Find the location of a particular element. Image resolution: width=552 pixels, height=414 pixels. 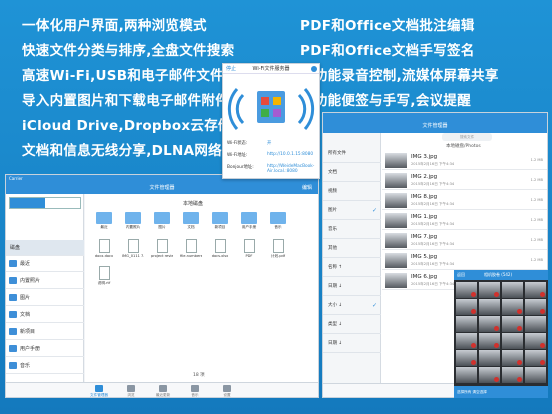

feature-text: 全功能录音控制,流媒体屏幕共享 is located at coordinates (399, 76).